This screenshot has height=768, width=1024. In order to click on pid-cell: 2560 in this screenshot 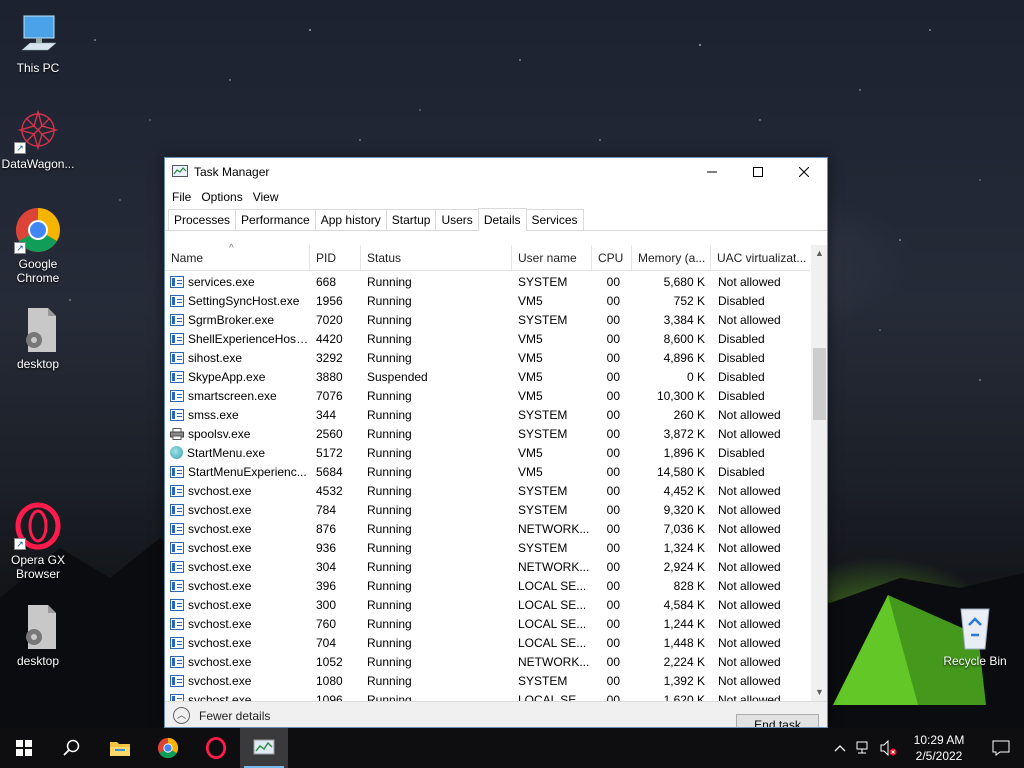, I will do `click(329, 433)`.